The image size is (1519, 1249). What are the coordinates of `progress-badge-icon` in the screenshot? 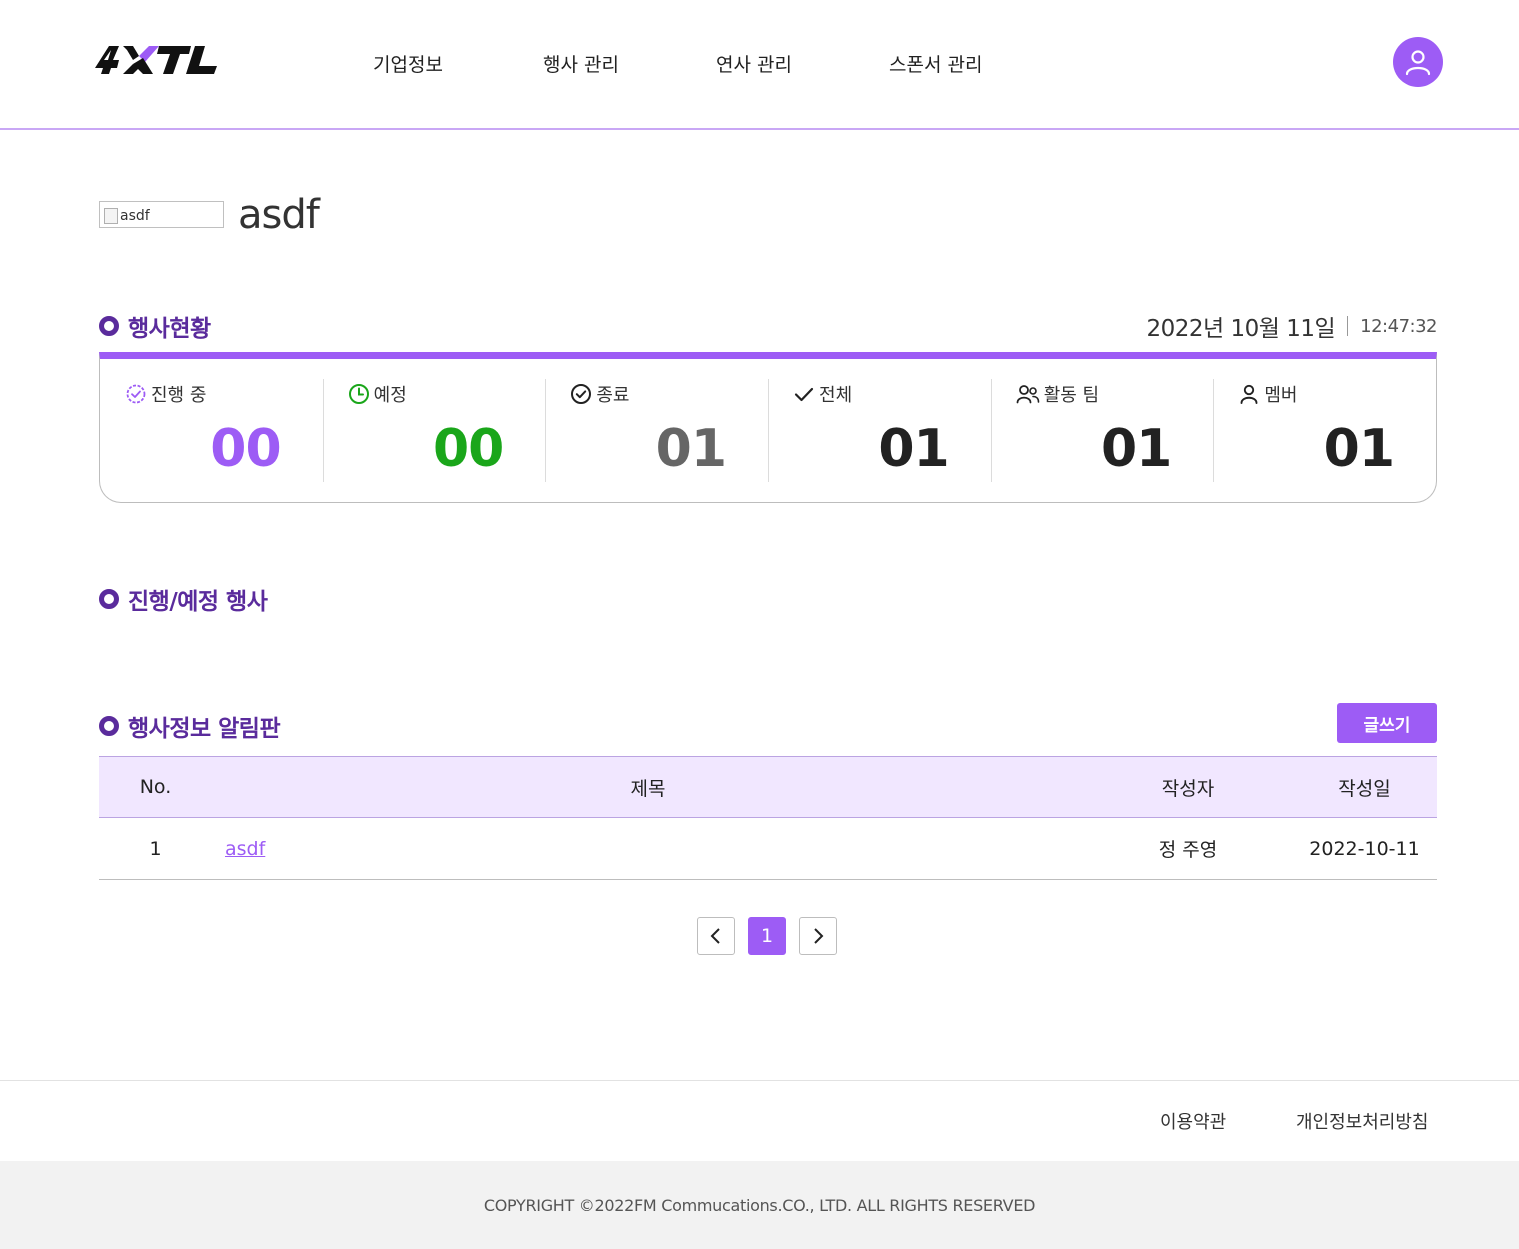 It's located at (136, 394).